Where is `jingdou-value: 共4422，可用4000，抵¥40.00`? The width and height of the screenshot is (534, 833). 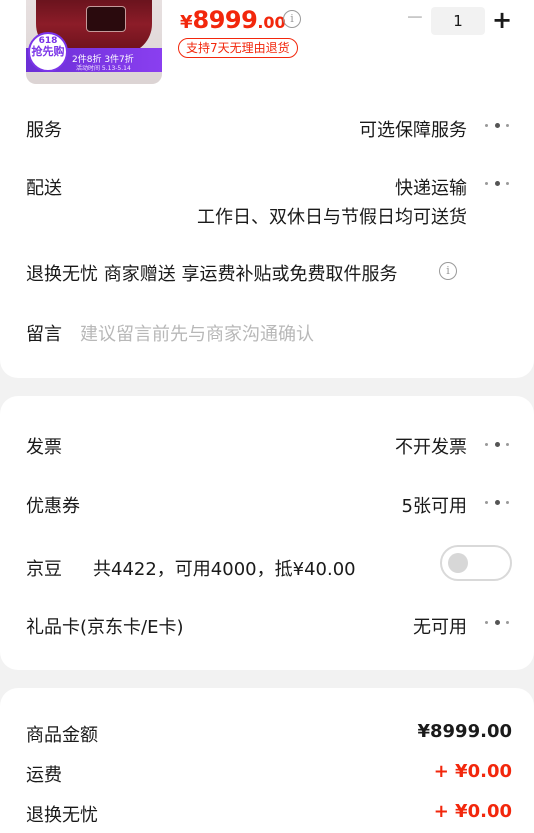 jingdou-value: 共4422，可用4000，抵¥40.00 is located at coordinates (224, 569).